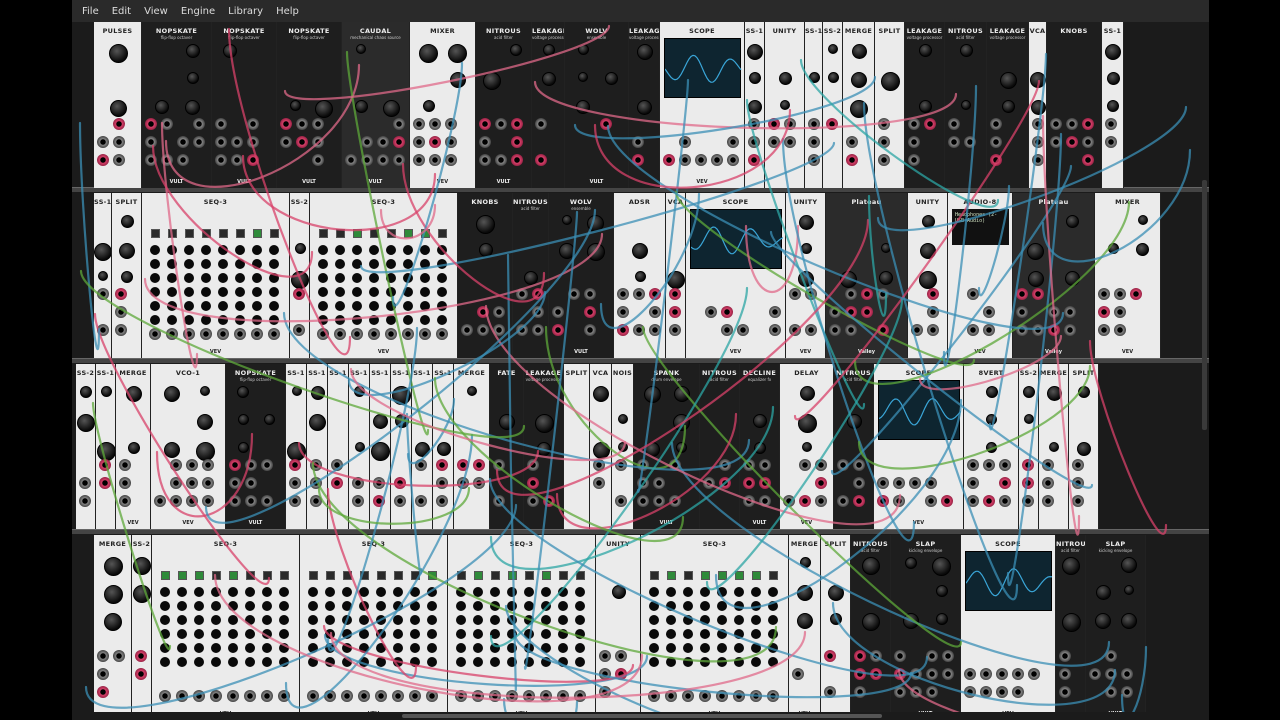  What do you see at coordinates (926, 627) in the screenshot?
I see `module-slap: SLAPkicking envelopeVULT` at bounding box center [926, 627].